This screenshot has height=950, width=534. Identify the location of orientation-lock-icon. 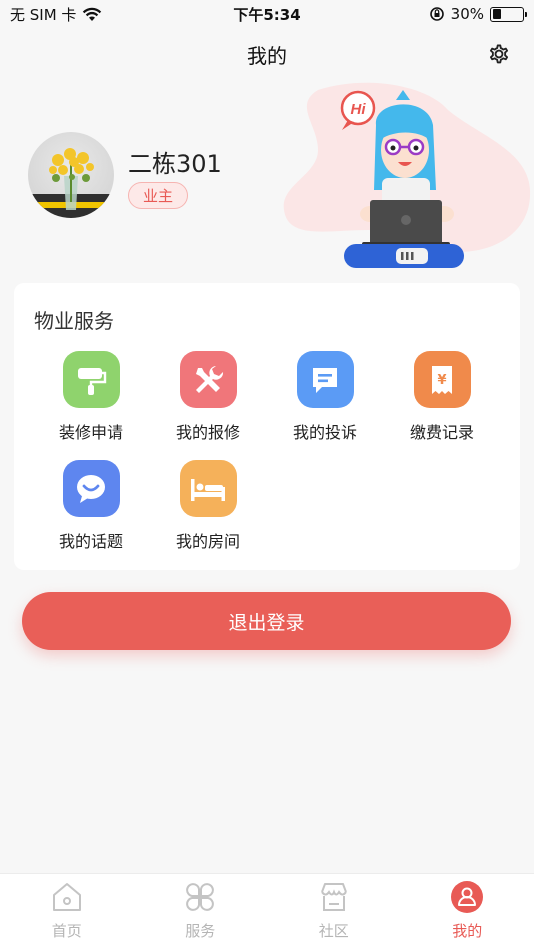
(436, 14).